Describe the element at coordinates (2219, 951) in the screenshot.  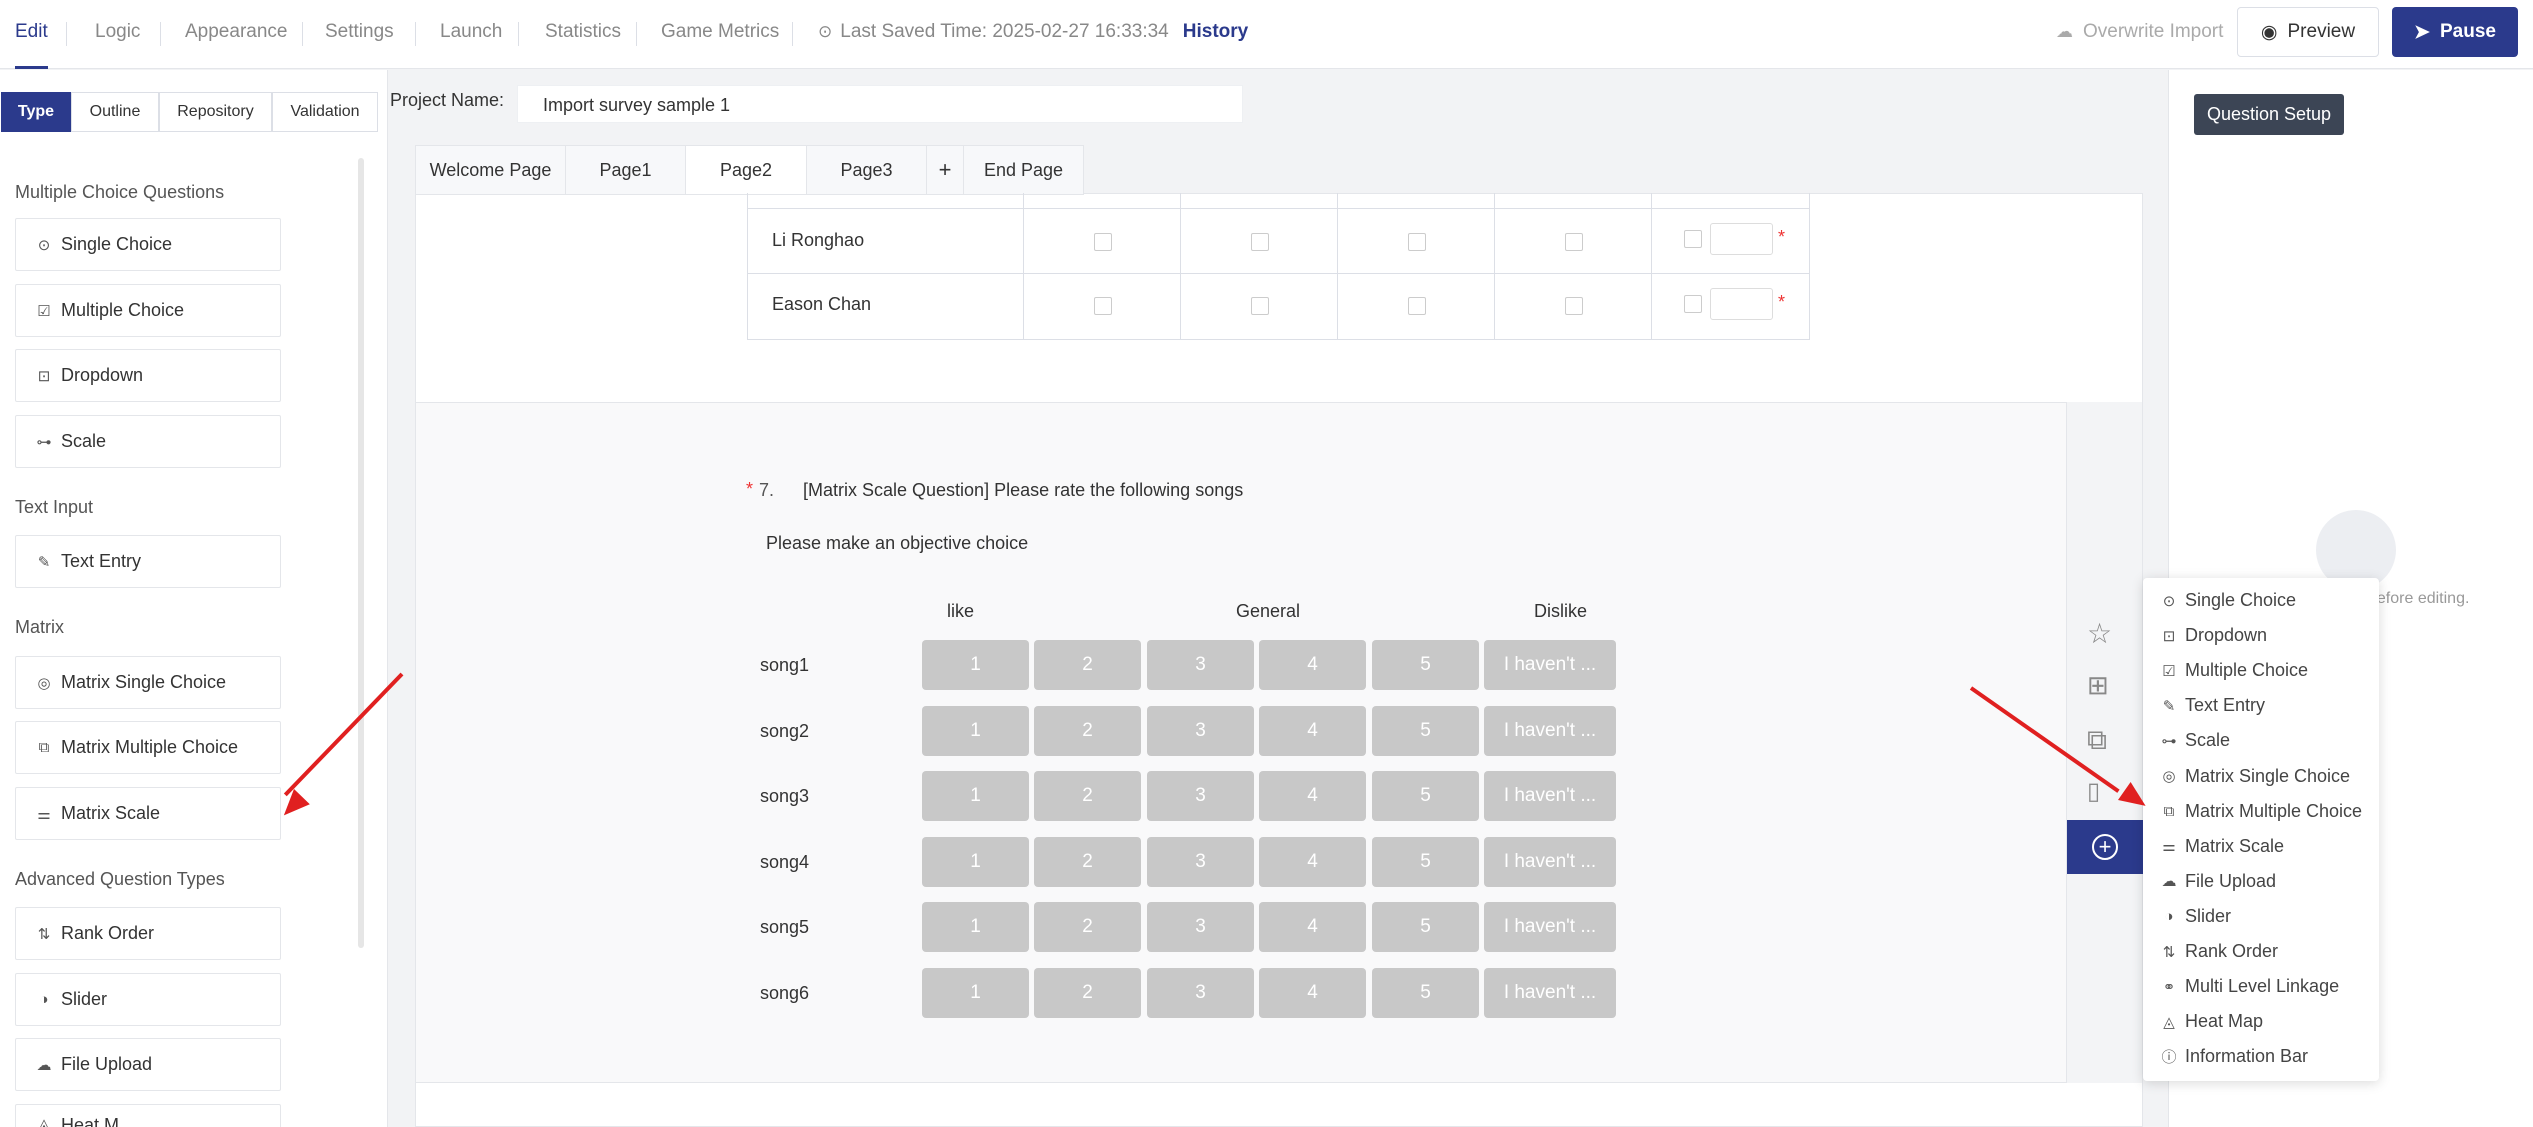
I see `menu-item-rank-order: ⇅ Rank Order` at that location.